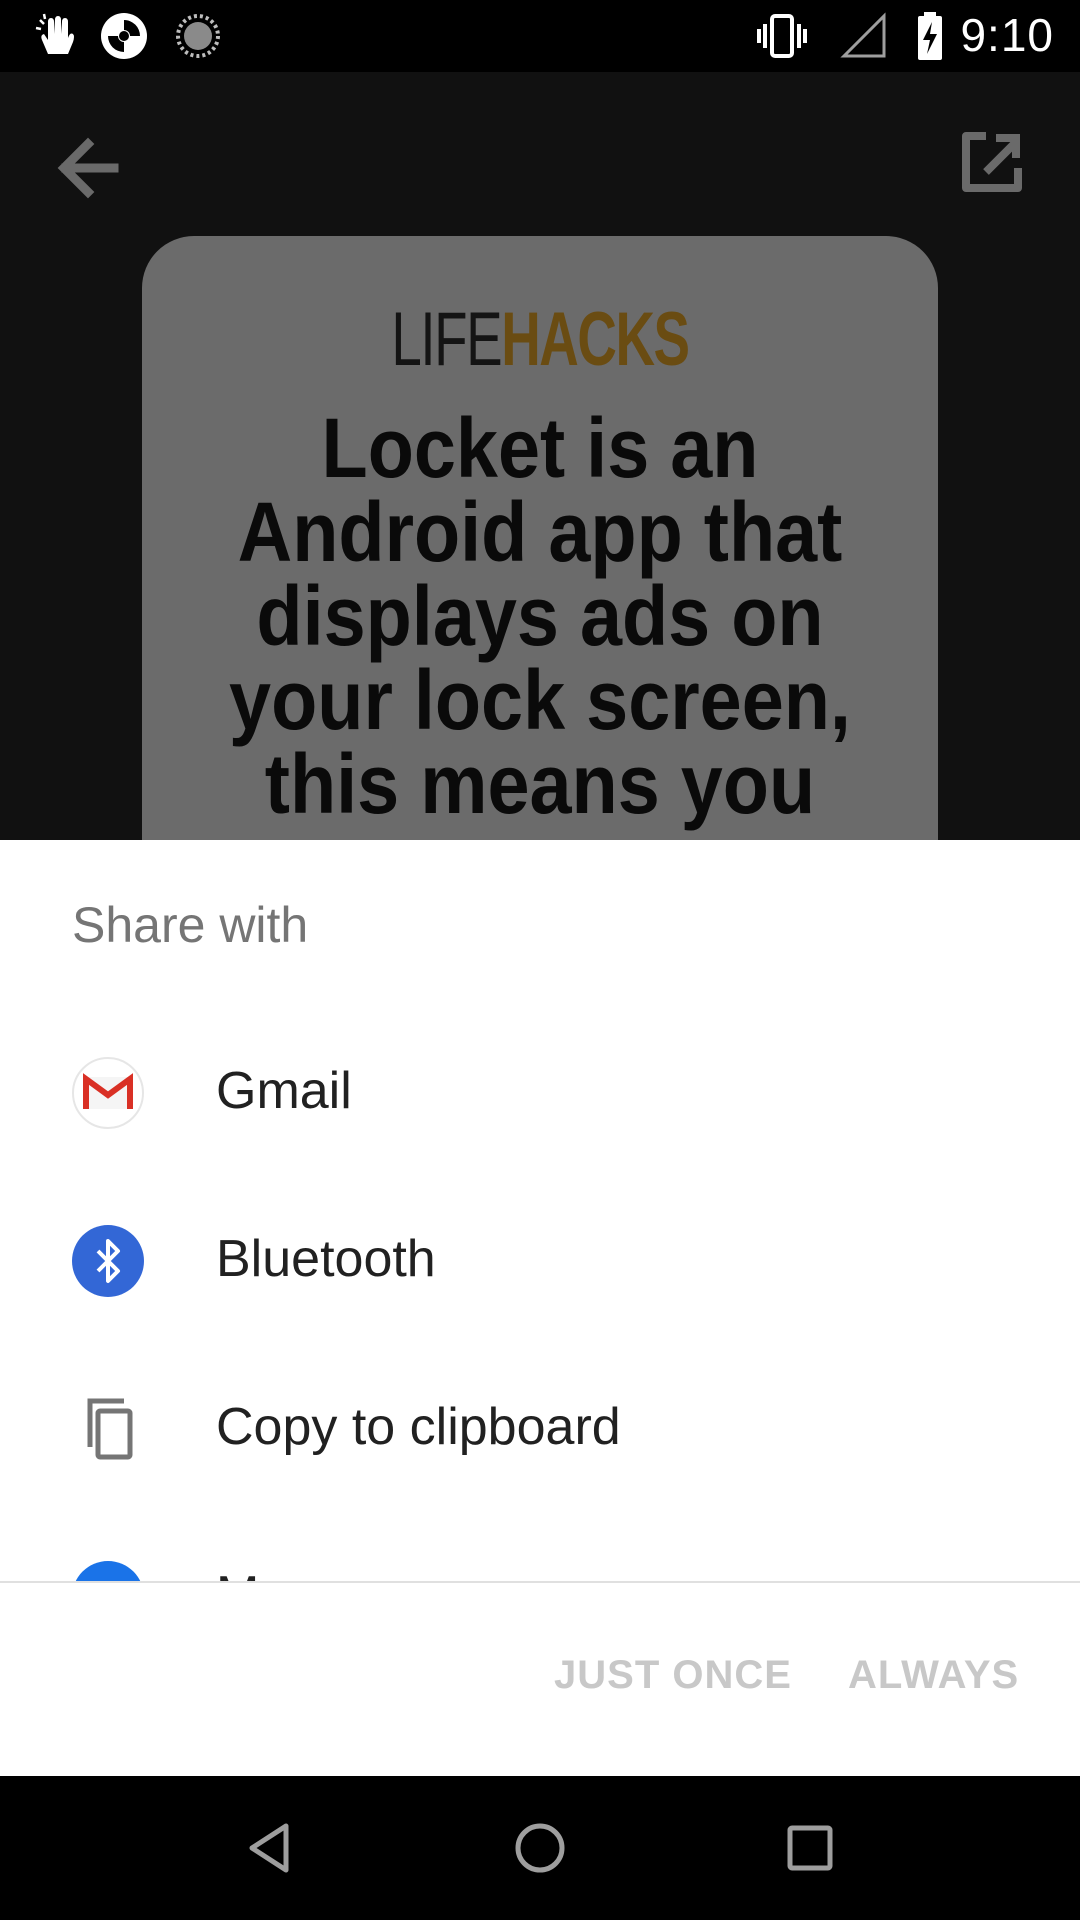  What do you see at coordinates (595, 339) in the screenshot?
I see `logo-hacks: HACKS` at bounding box center [595, 339].